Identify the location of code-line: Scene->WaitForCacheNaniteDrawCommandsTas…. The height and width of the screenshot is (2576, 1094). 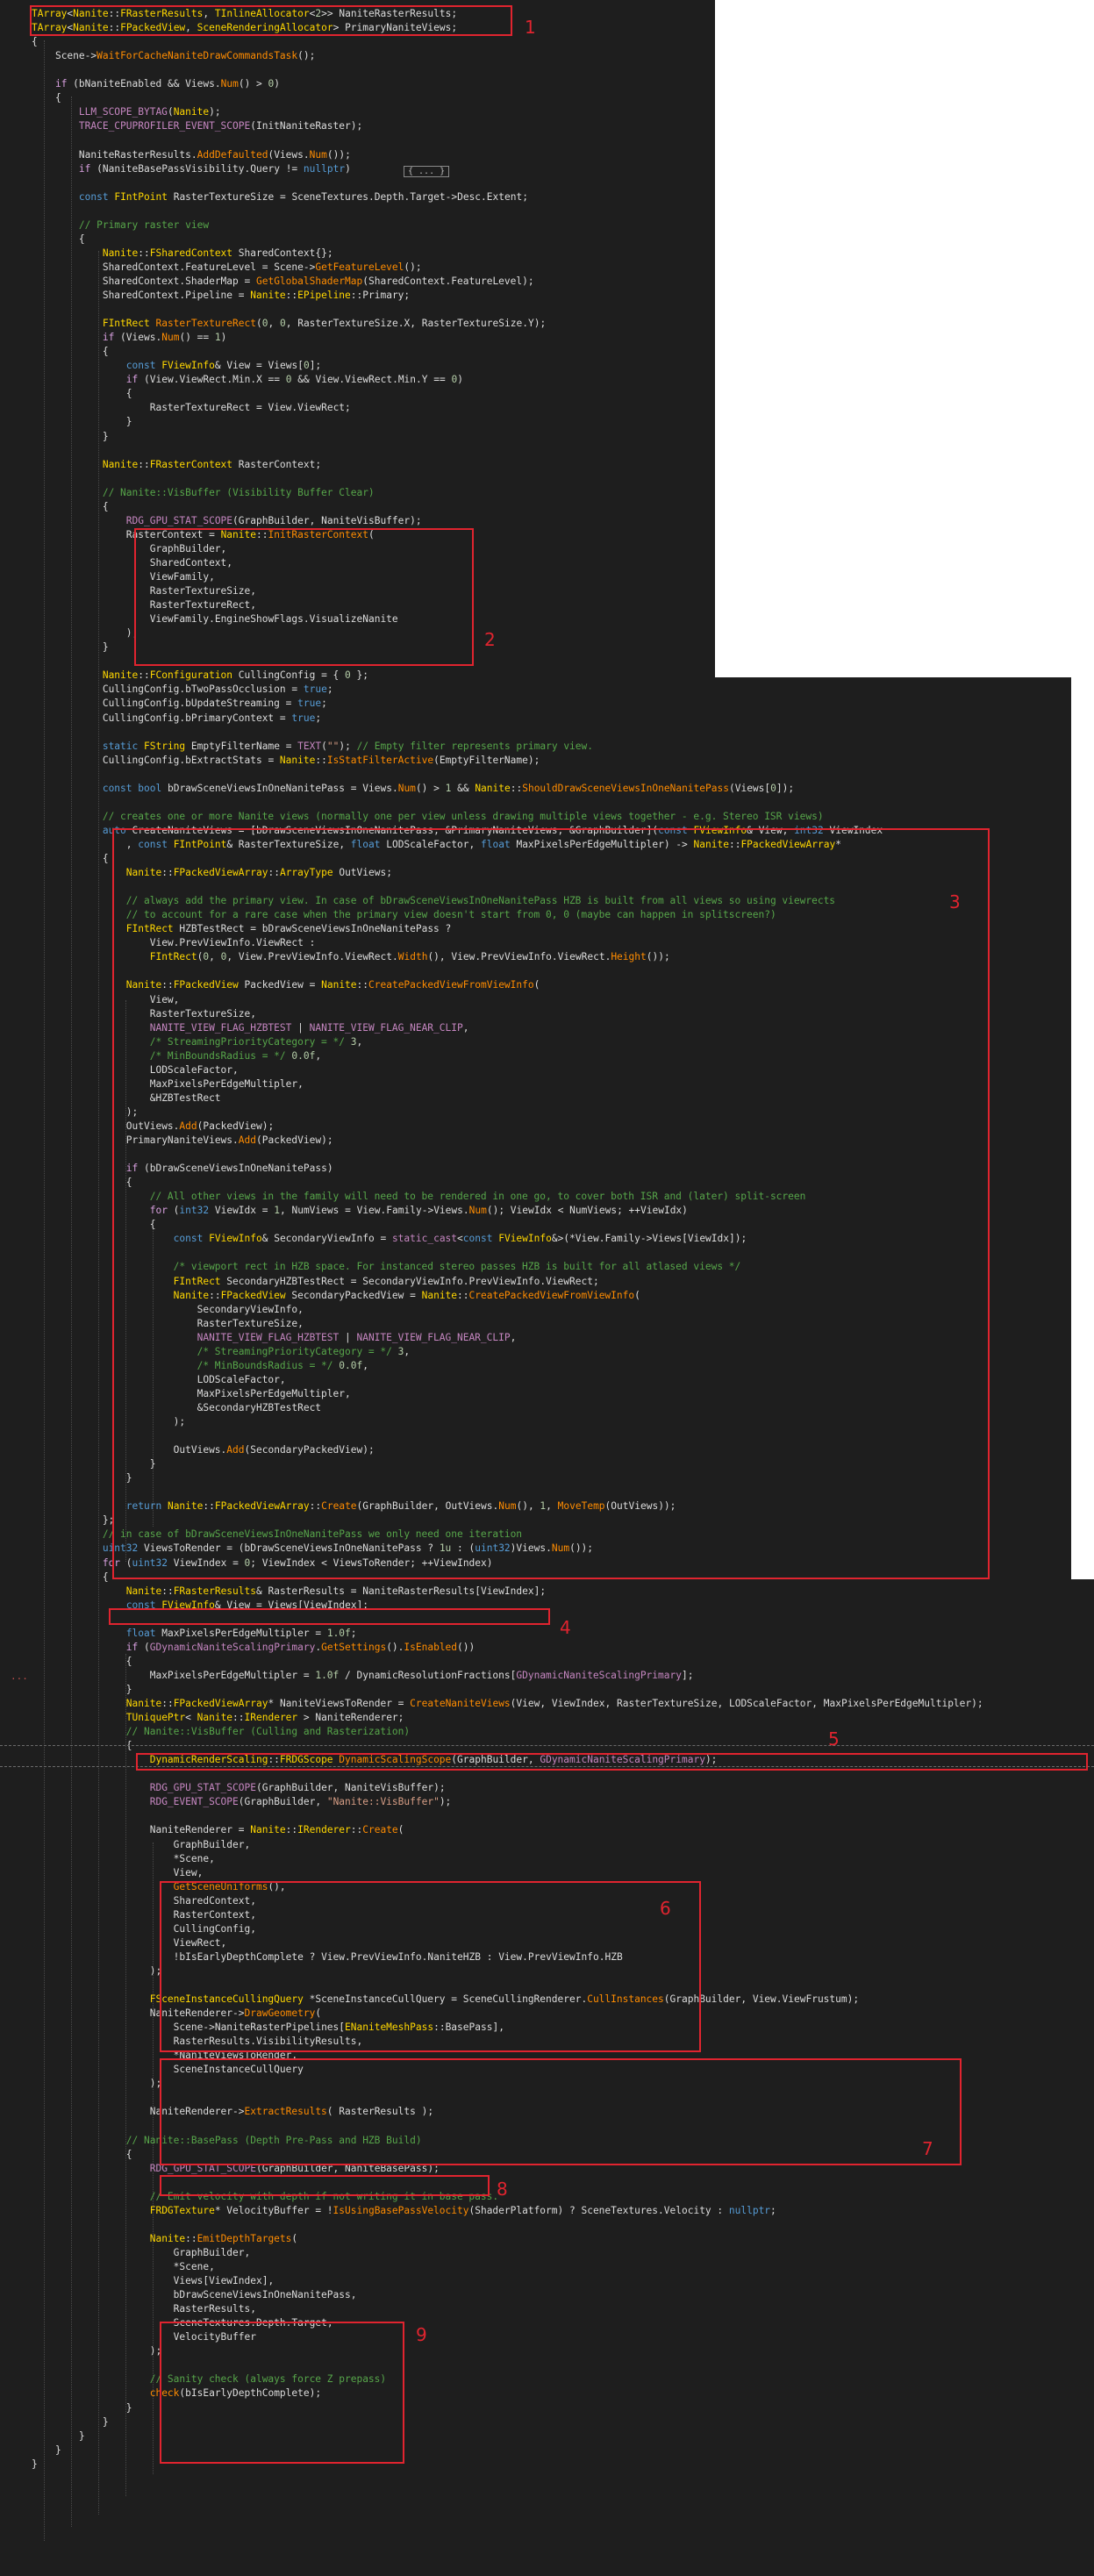
(173, 56).